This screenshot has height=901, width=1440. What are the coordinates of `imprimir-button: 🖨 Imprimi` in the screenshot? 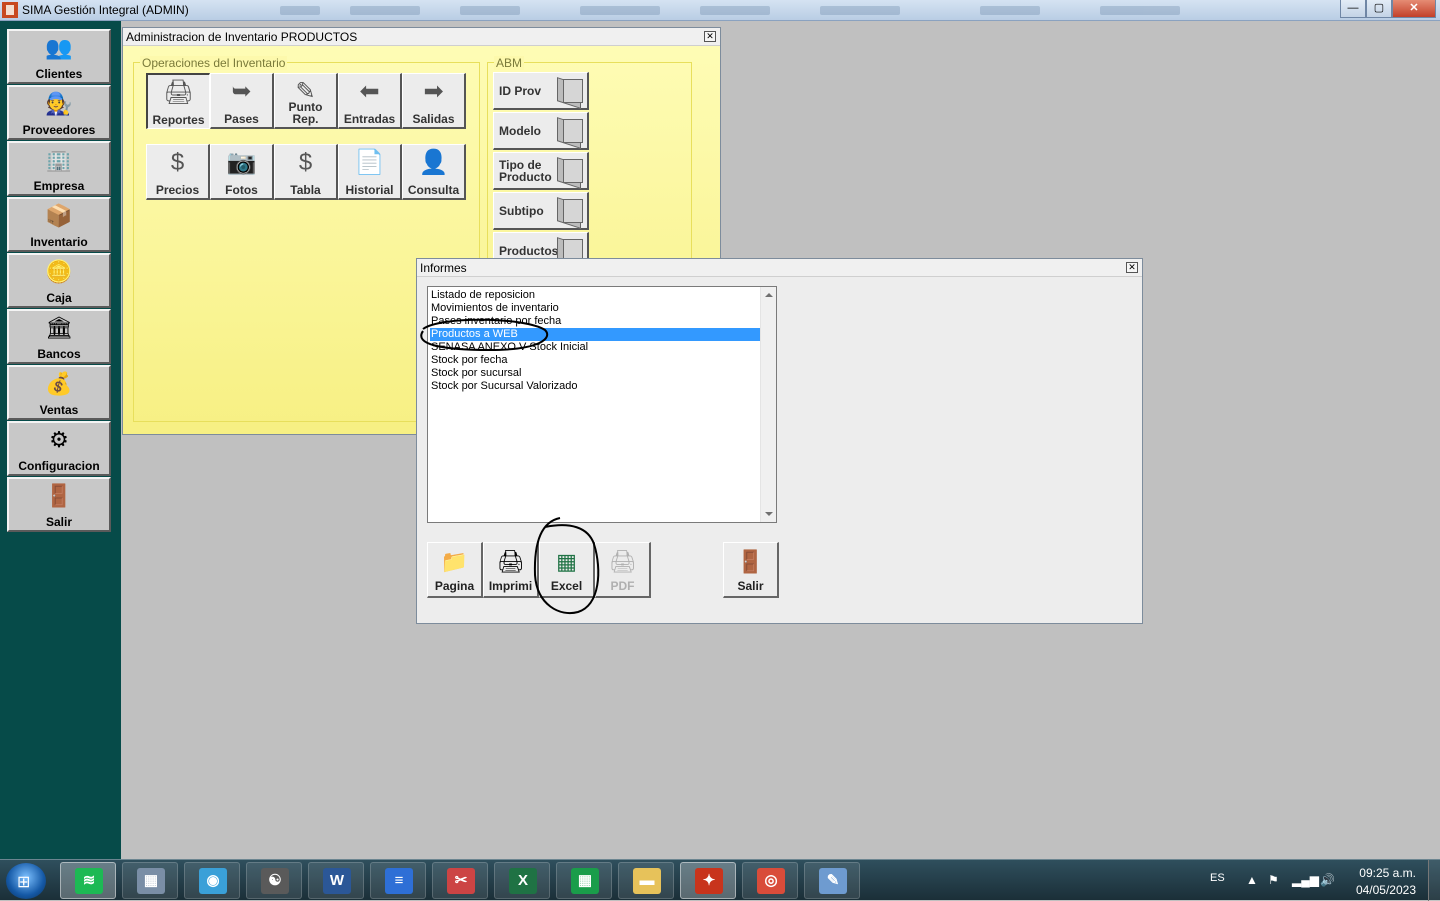 It's located at (511, 570).